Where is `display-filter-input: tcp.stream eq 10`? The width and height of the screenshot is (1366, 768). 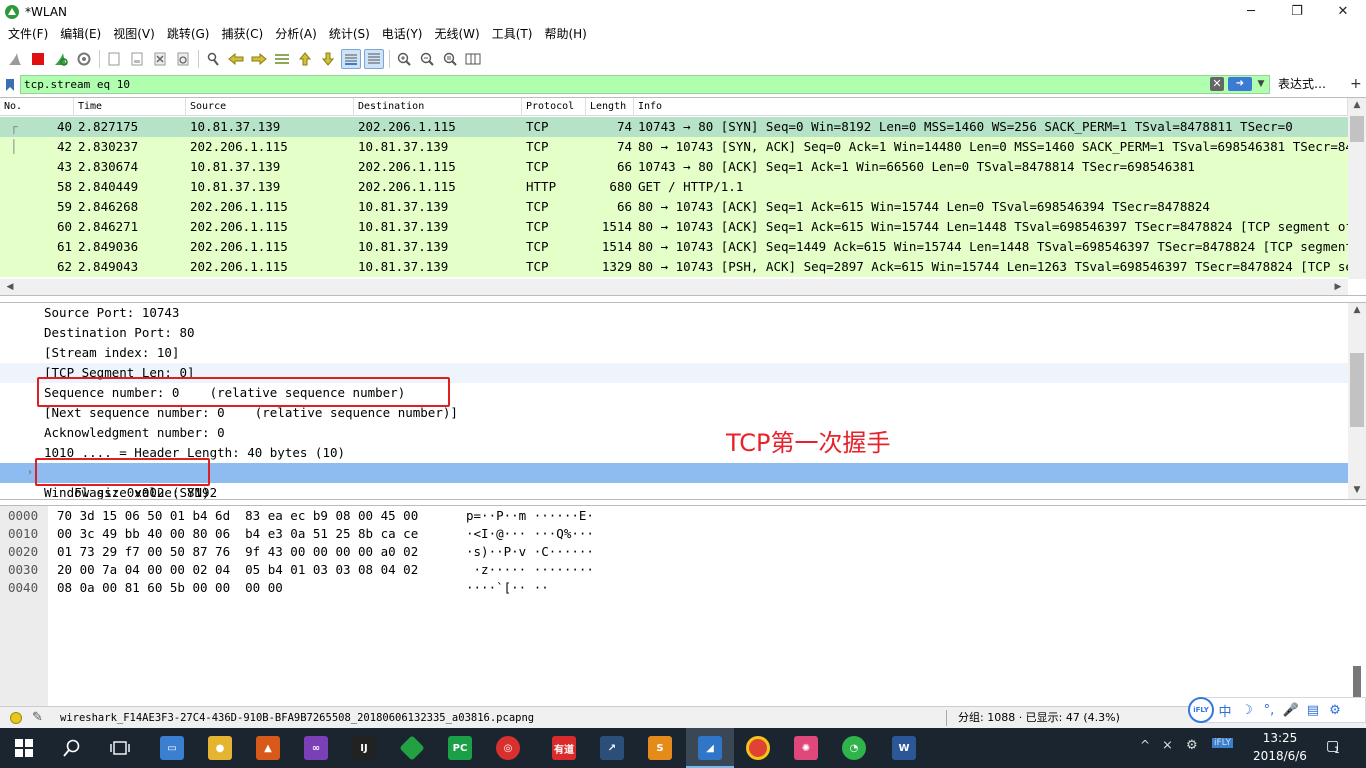 display-filter-input: tcp.stream eq 10 is located at coordinates (645, 84).